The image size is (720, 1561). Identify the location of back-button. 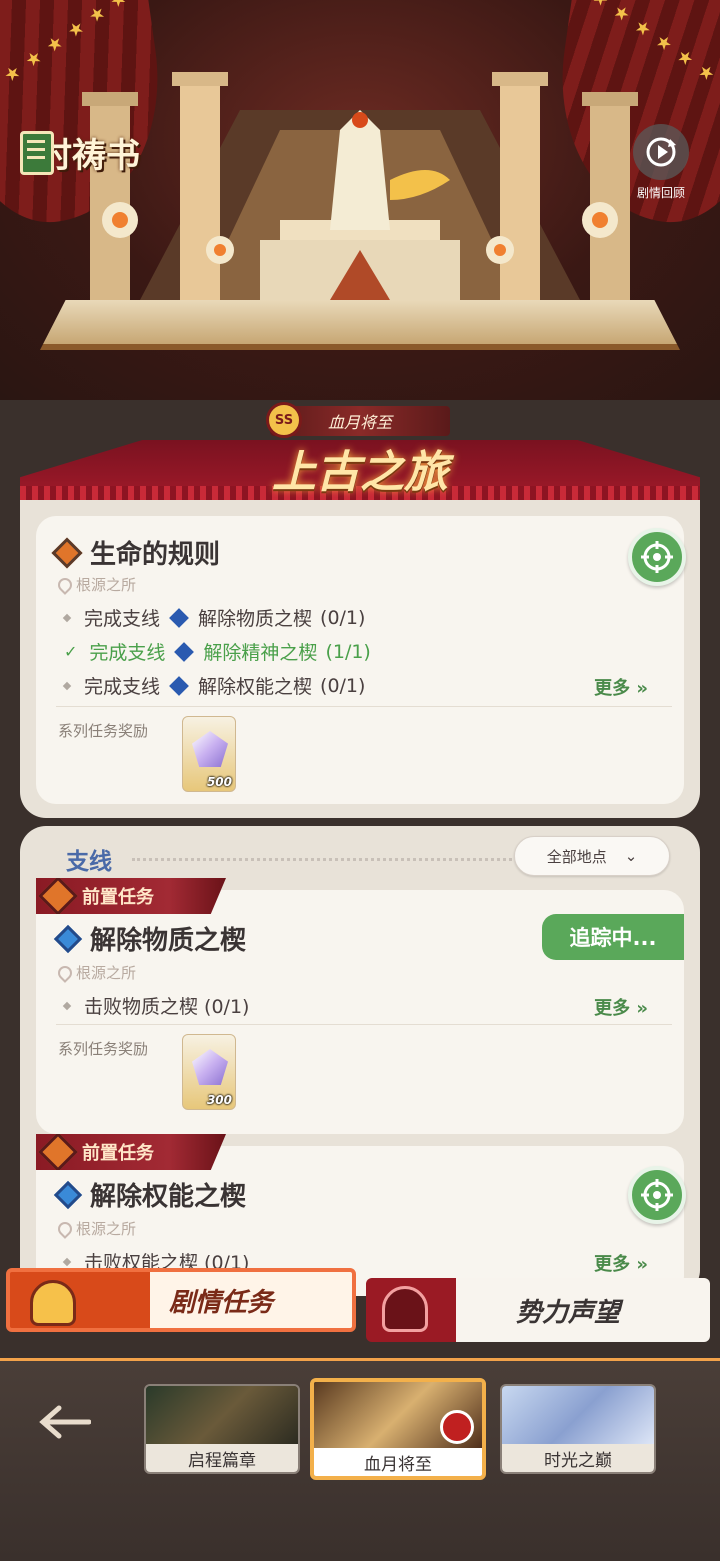
(64, 1422).